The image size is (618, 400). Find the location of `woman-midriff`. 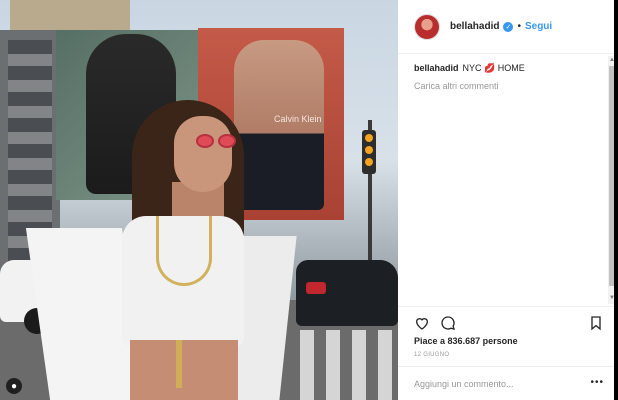

woman-midriff is located at coordinates (184, 370).